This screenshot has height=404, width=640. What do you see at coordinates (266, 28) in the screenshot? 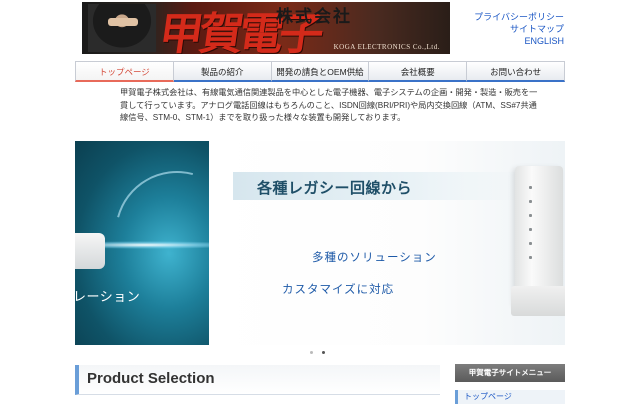
I see `site-logo: 甲賀電子 株式会社 KOGA ELECTRONICS Co.,Ltd.` at bounding box center [266, 28].